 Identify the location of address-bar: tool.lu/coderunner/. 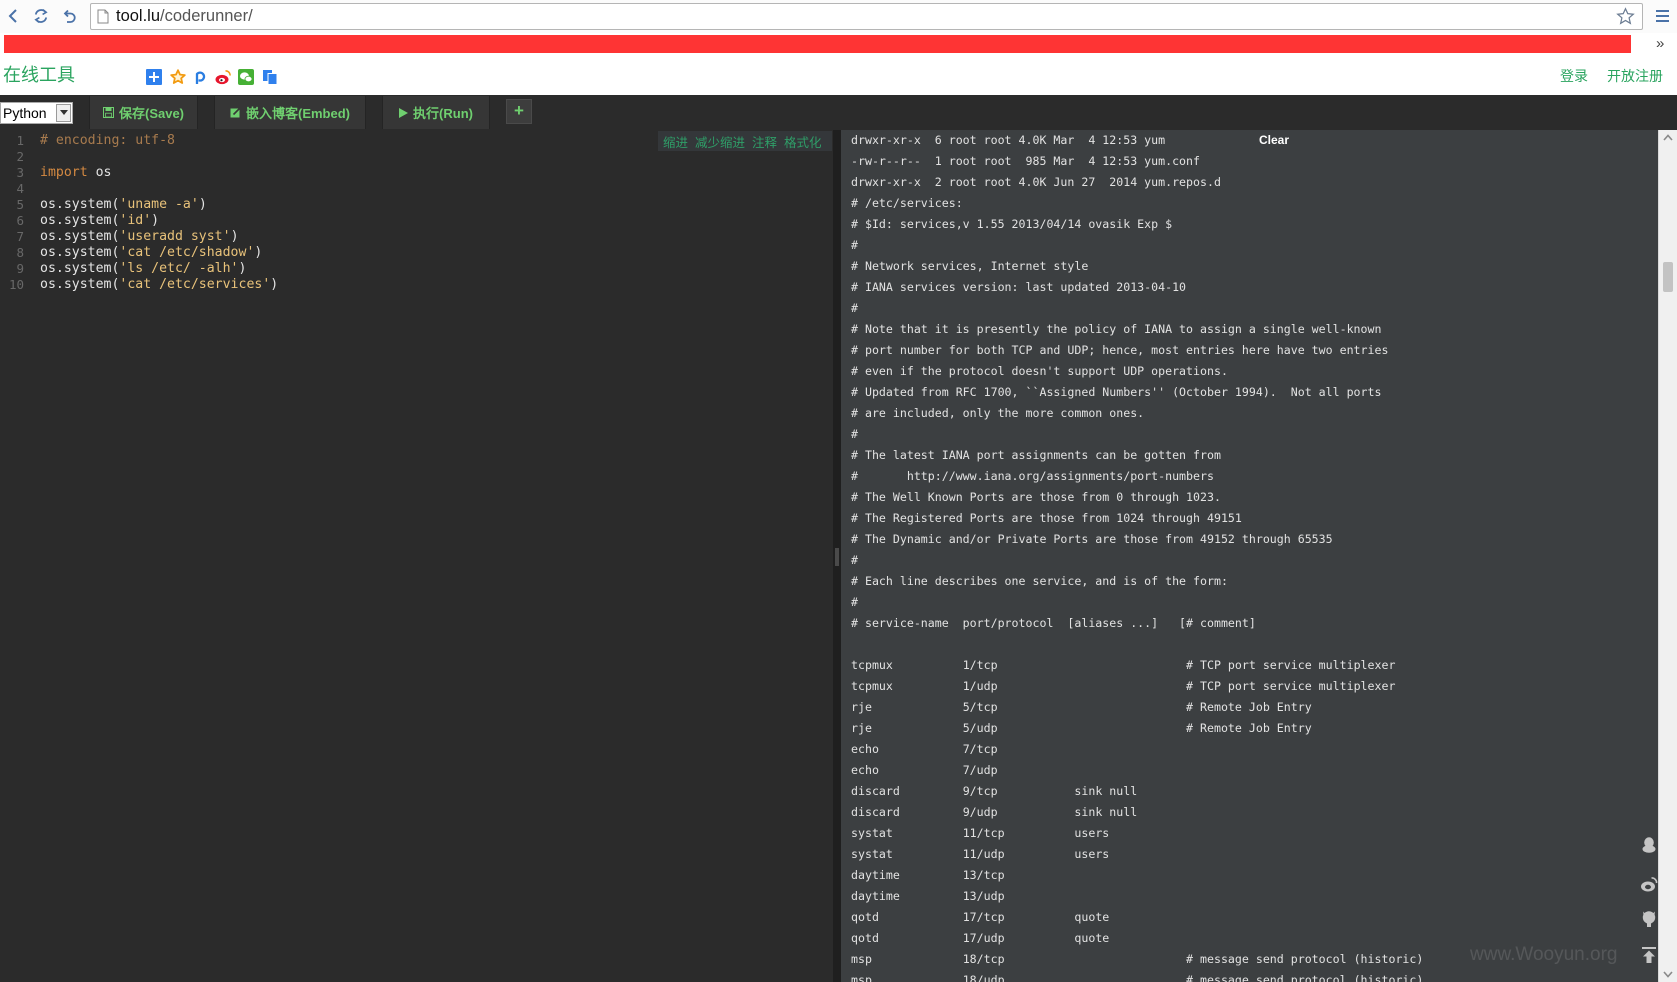
(866, 16).